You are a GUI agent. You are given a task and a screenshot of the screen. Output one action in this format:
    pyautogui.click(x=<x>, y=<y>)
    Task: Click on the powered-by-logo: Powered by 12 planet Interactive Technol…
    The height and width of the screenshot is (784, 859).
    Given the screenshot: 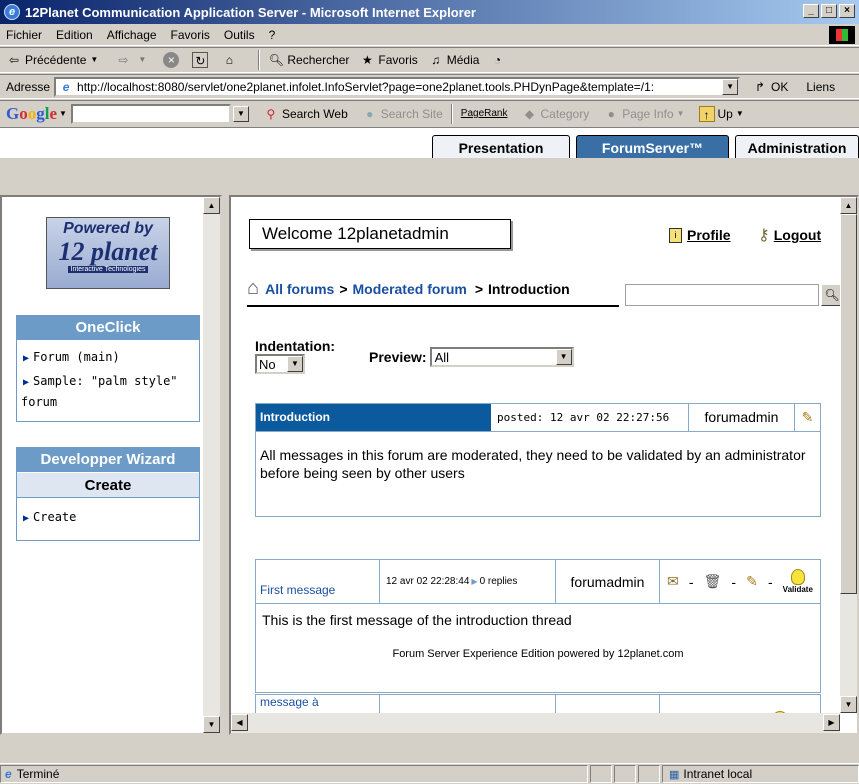 What is the action you would take?
    pyautogui.click(x=108, y=253)
    